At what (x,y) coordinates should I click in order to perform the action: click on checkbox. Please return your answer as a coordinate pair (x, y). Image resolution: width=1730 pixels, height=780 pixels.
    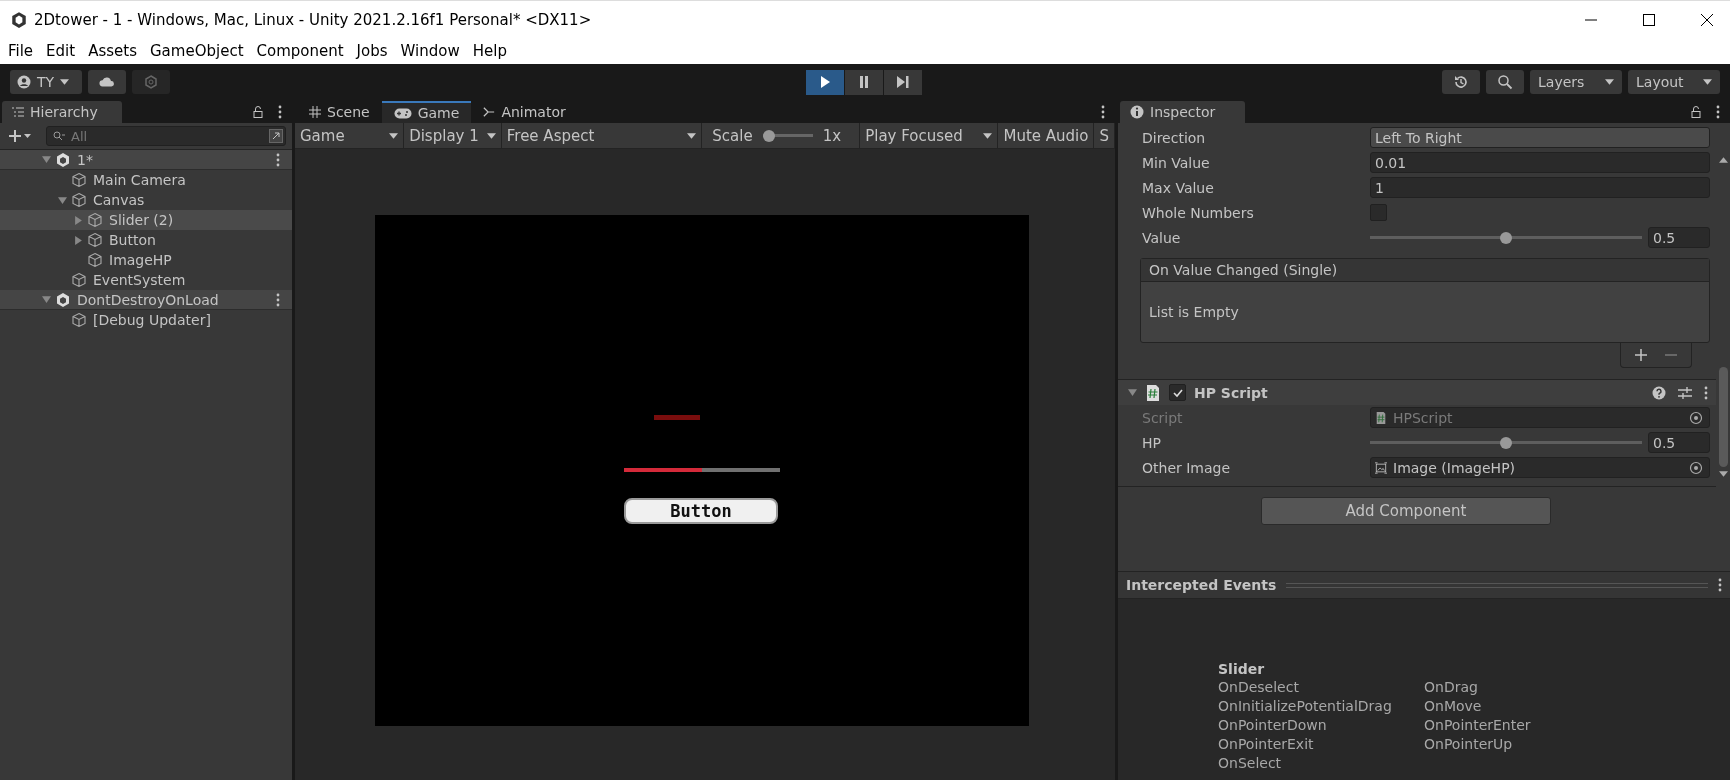
    Looking at the image, I should click on (1378, 212).